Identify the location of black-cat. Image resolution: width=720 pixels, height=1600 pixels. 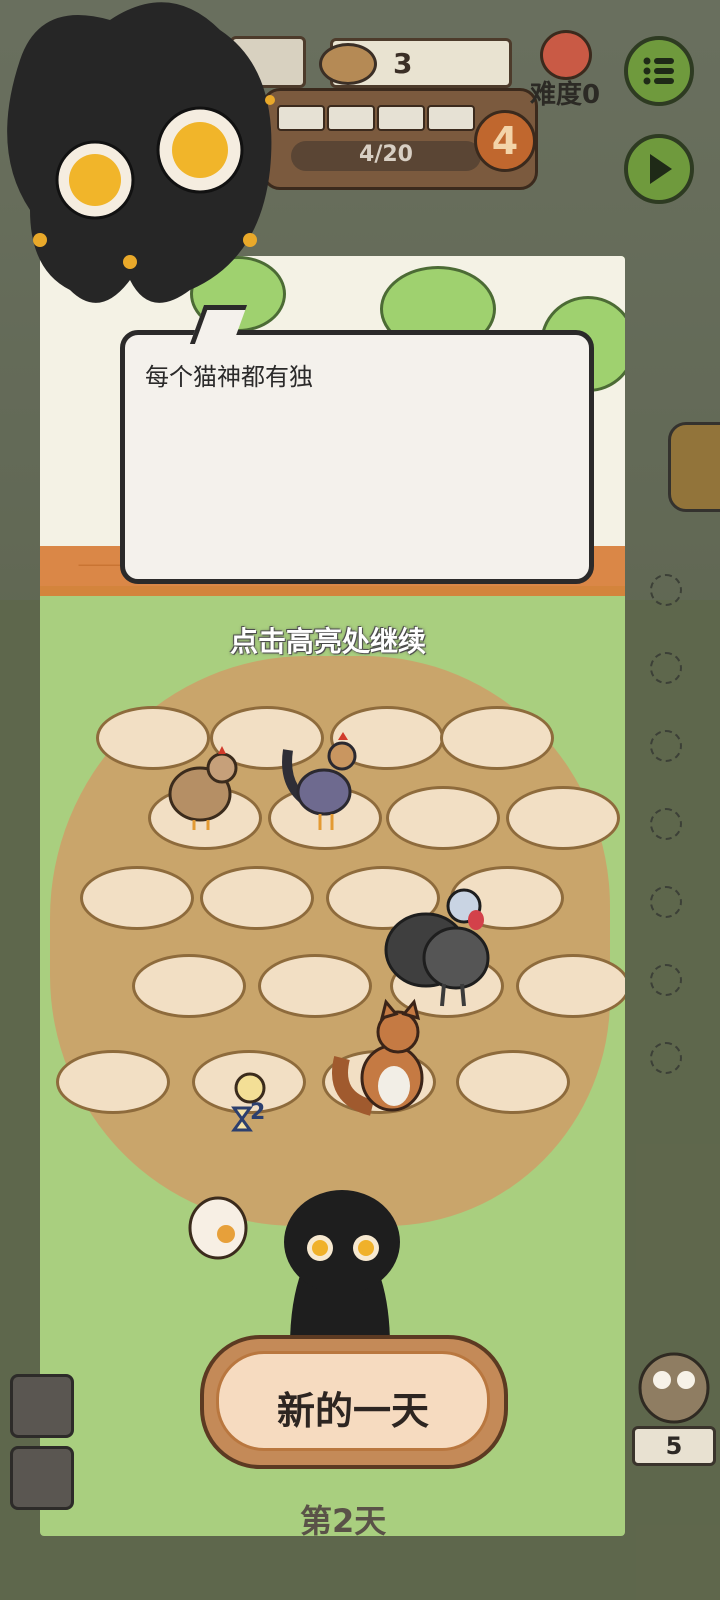
(340, 1261).